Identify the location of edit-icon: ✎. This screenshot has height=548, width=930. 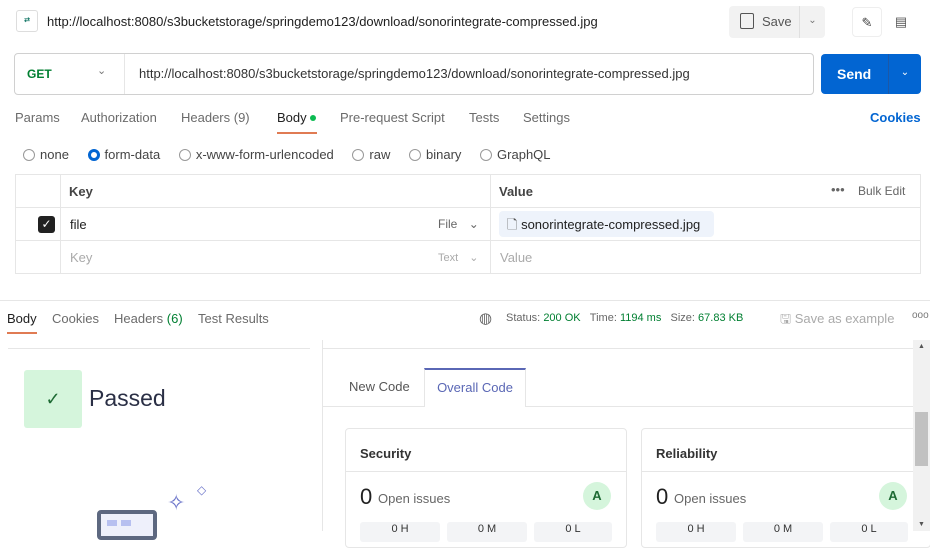
(867, 22).